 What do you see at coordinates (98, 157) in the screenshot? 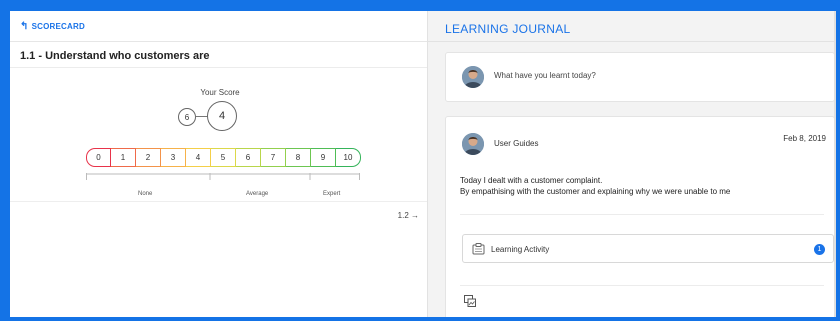
I see `score-option-0: 0` at bounding box center [98, 157].